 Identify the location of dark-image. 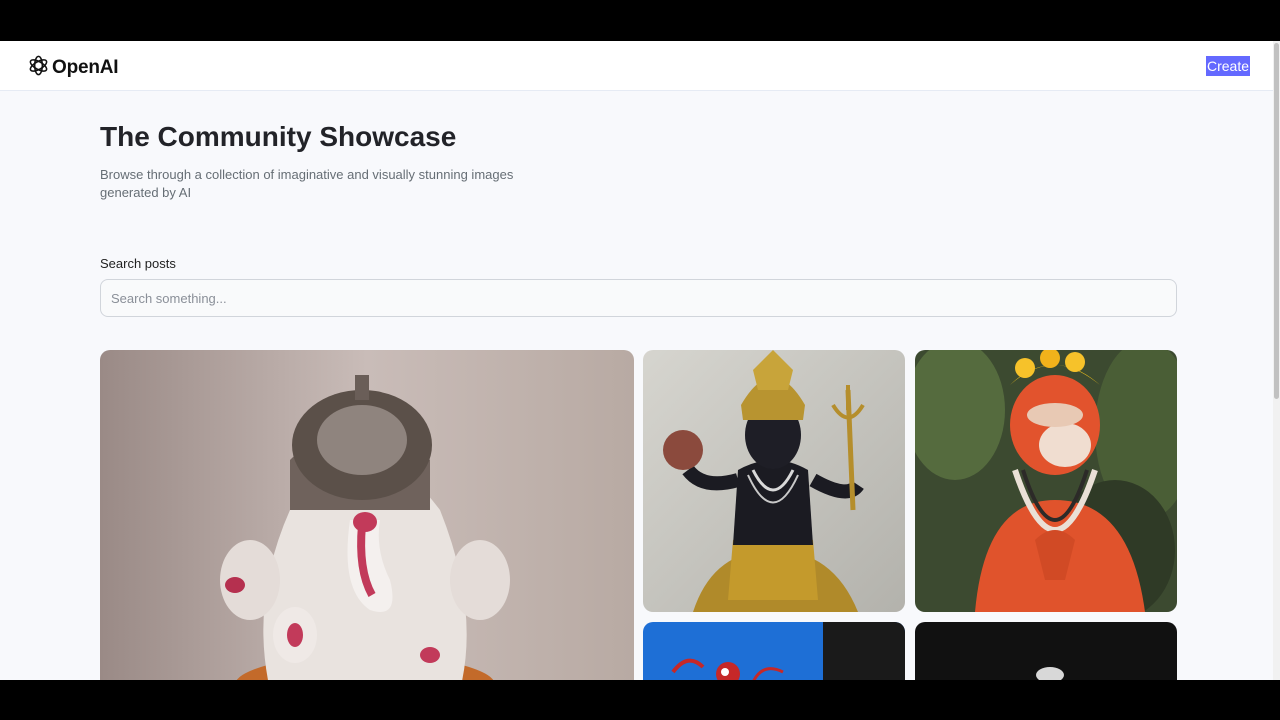
(1046, 651).